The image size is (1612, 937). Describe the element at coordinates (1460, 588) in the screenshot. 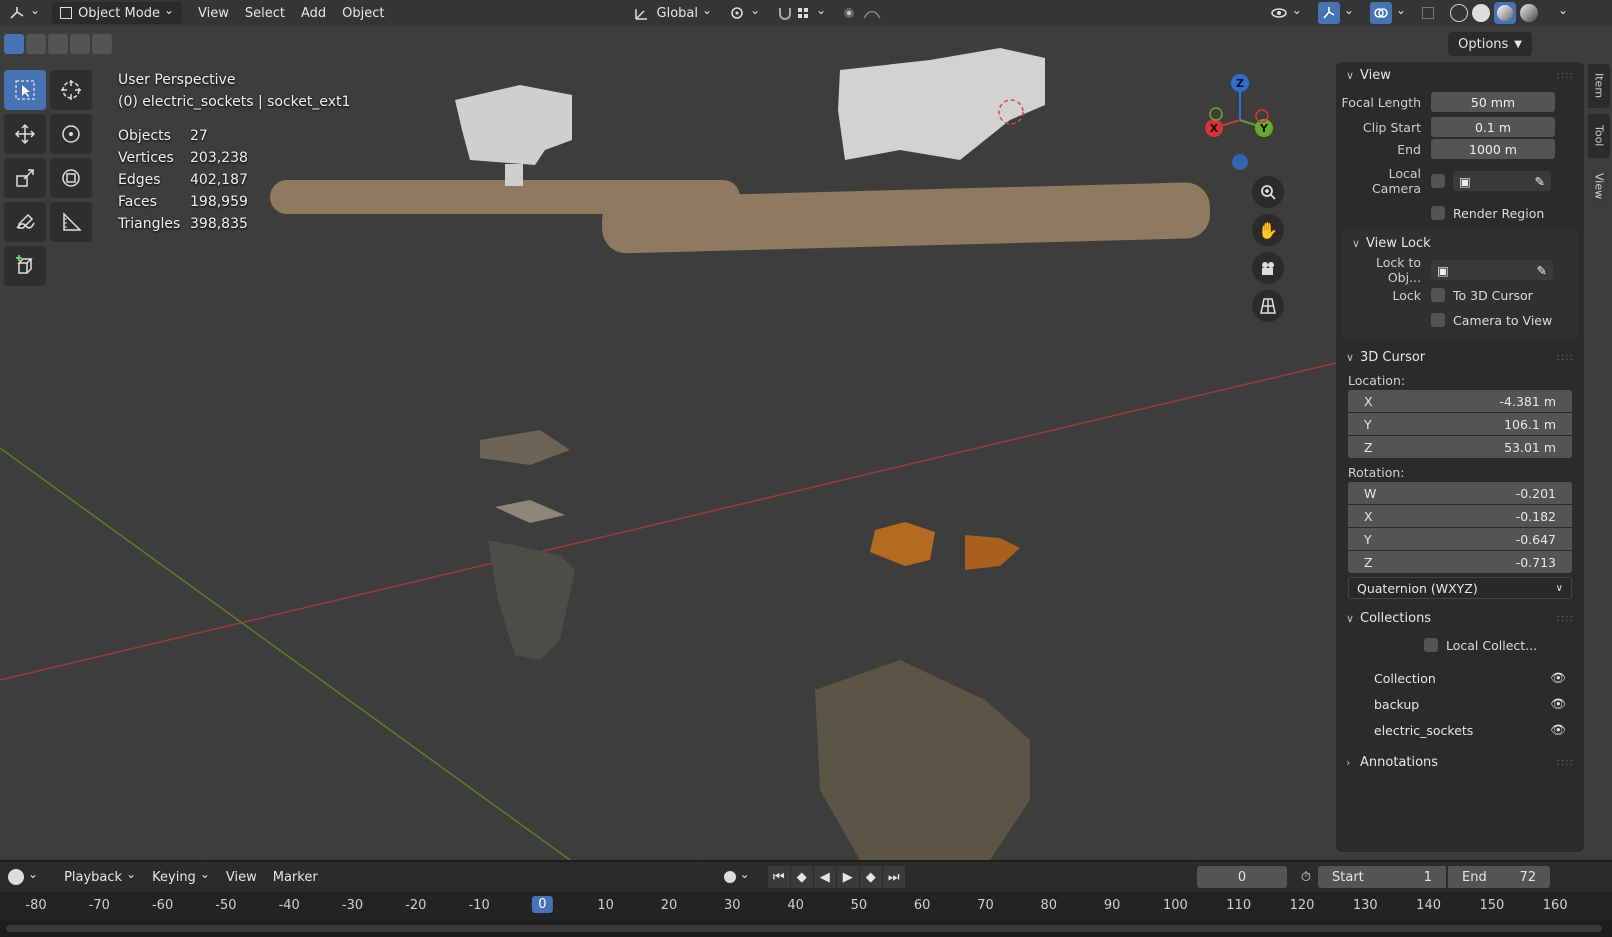

I see `rotation-mode-select: Quaternion (WXYZ) ∨` at that location.